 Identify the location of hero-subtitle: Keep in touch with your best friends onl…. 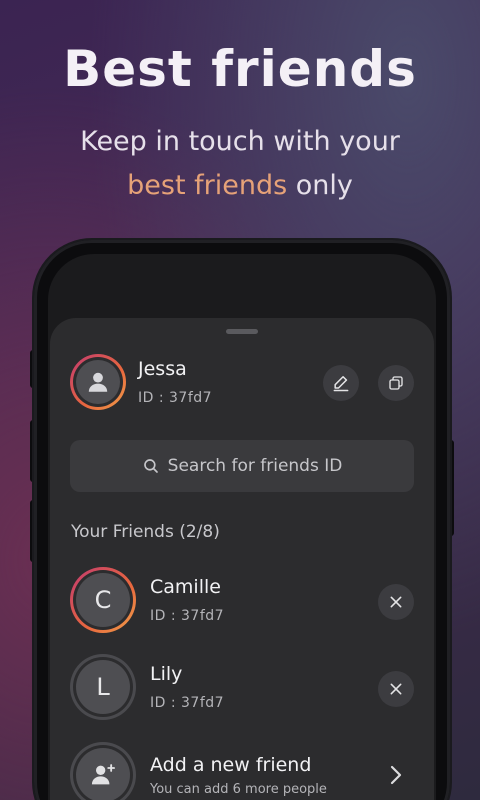
(240, 164).